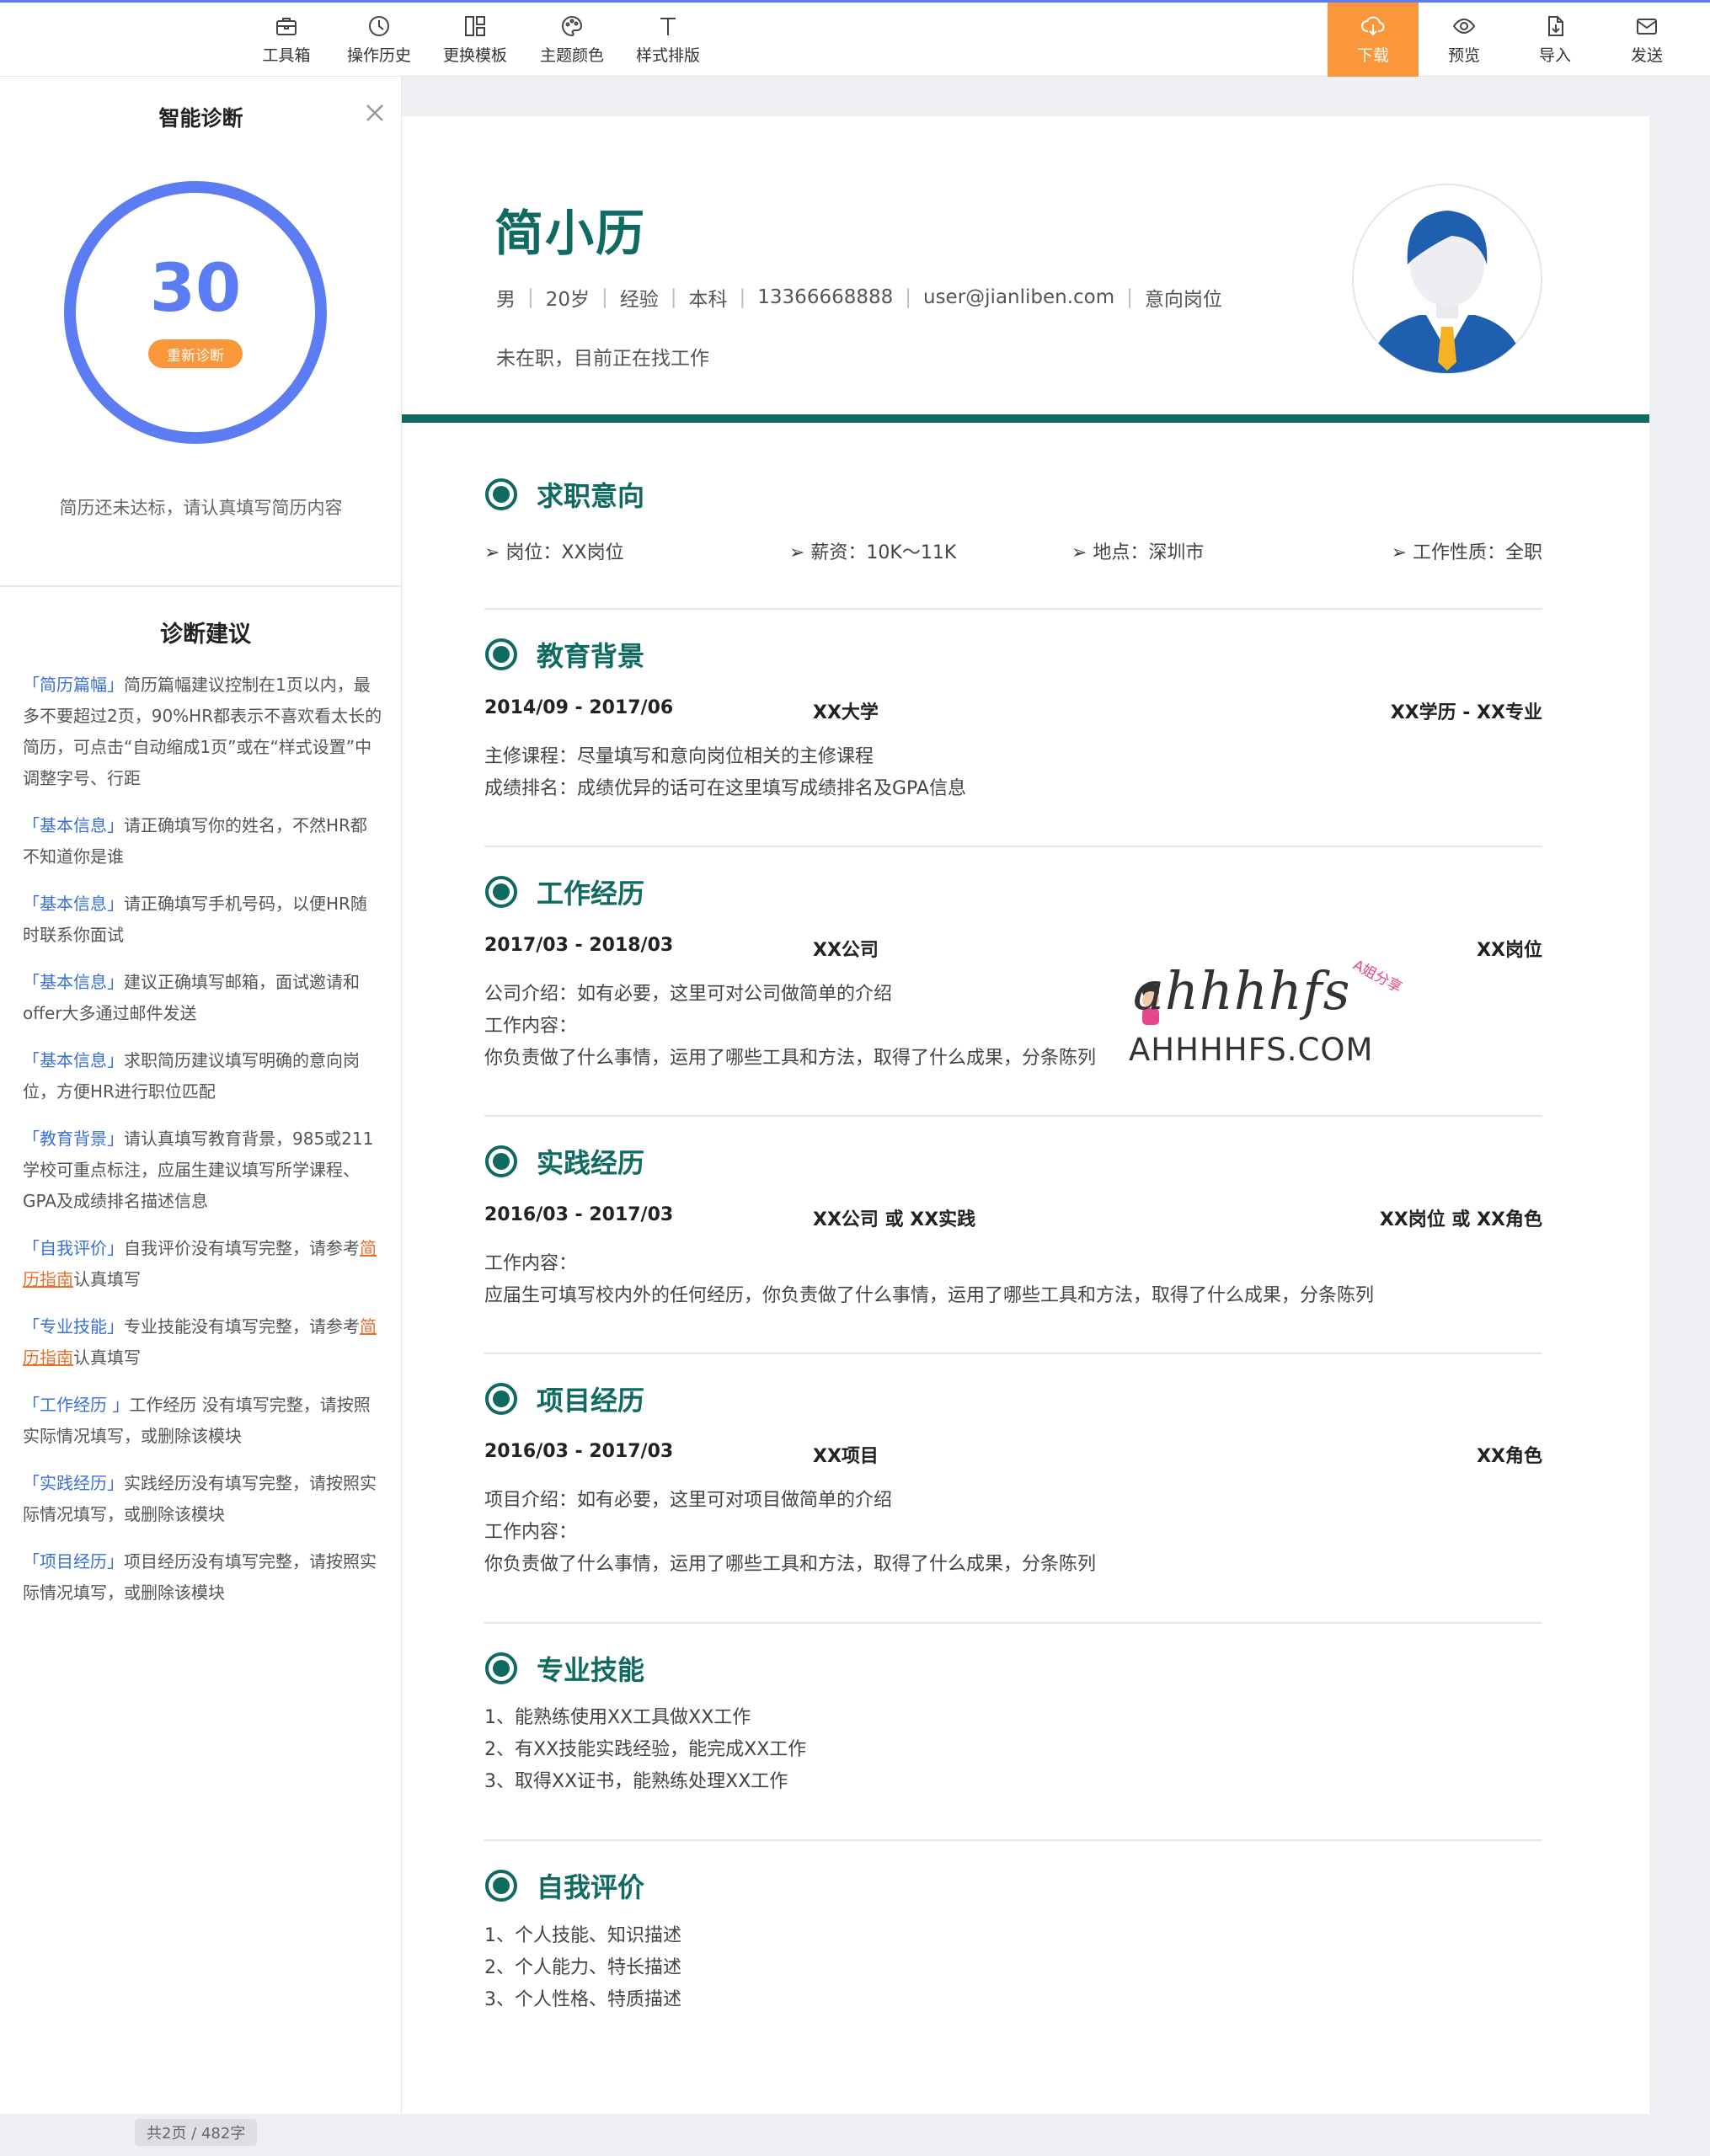 The width and height of the screenshot is (1710, 2156). I want to click on intent-salary: ➢ 薪资：10K～11K, so click(873, 552).